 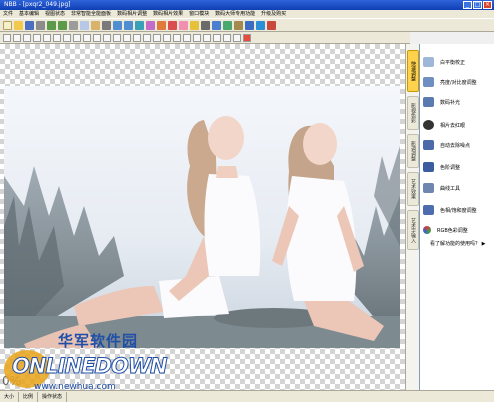 What do you see at coordinates (227, 37) in the screenshot?
I see `heart-icon` at bounding box center [227, 37].